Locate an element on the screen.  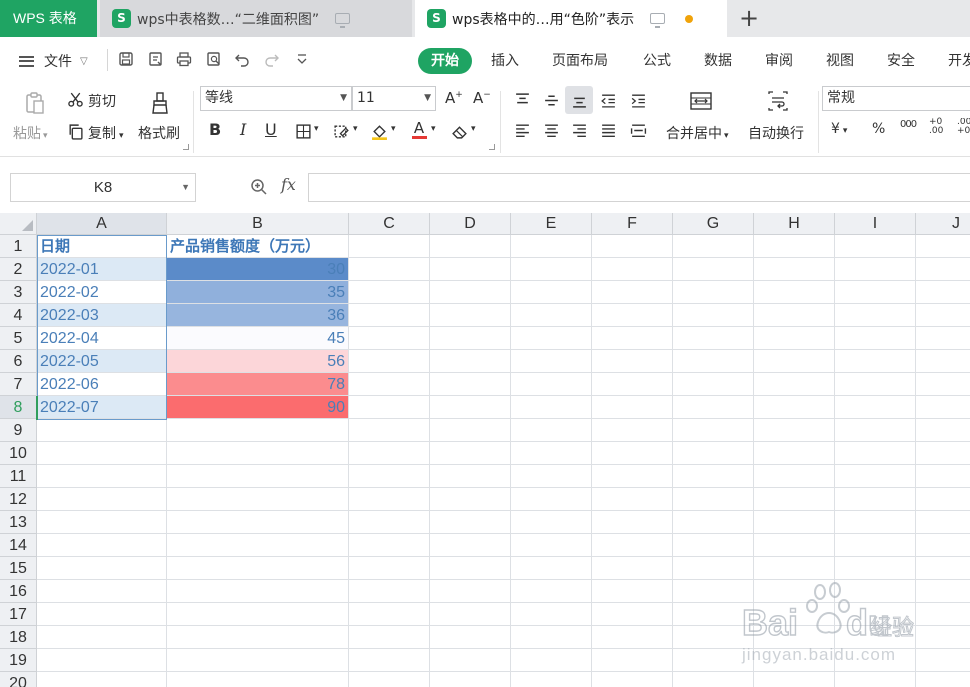
row-header: 6 is located at coordinates (18, 361).